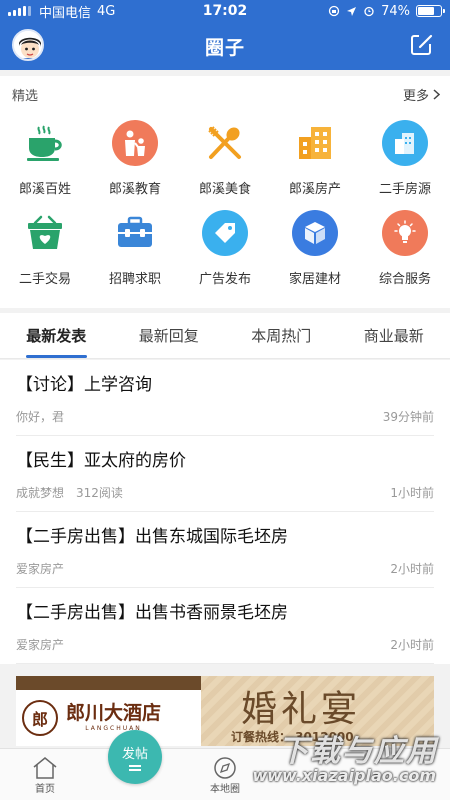 This screenshot has width=450, height=800. I want to click on hotel-seal-icon: 郎, so click(40, 718).